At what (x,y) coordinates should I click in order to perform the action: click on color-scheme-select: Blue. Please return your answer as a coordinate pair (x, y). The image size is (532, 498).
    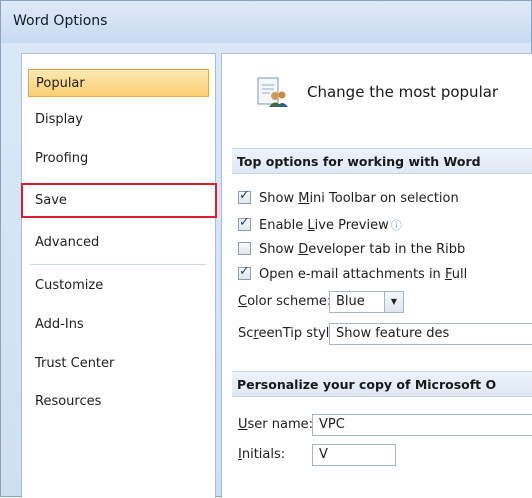
    Looking at the image, I should click on (357, 302).